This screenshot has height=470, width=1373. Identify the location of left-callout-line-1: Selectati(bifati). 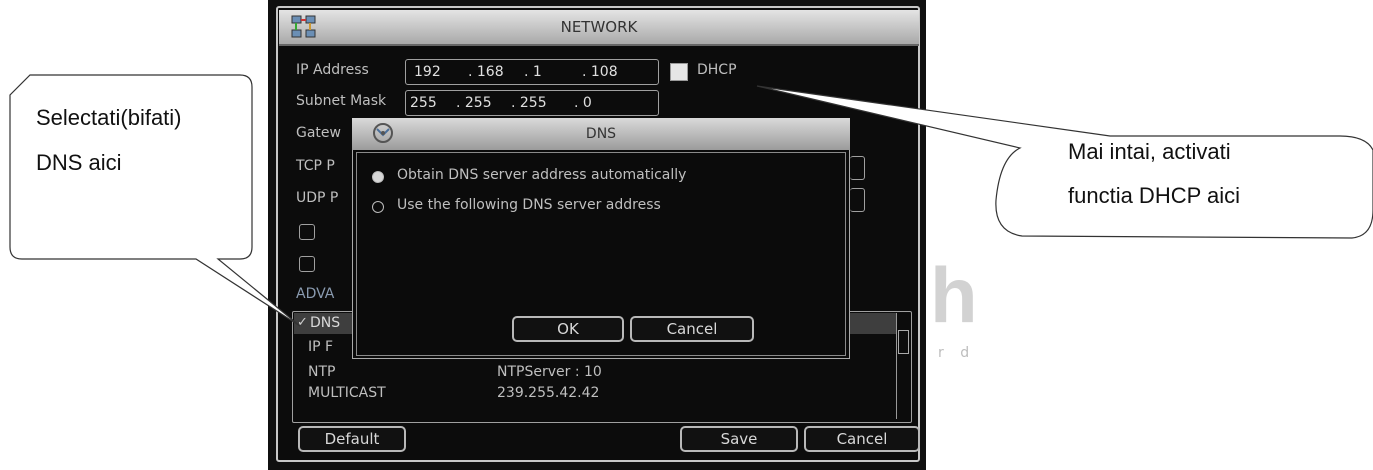
(109, 117).